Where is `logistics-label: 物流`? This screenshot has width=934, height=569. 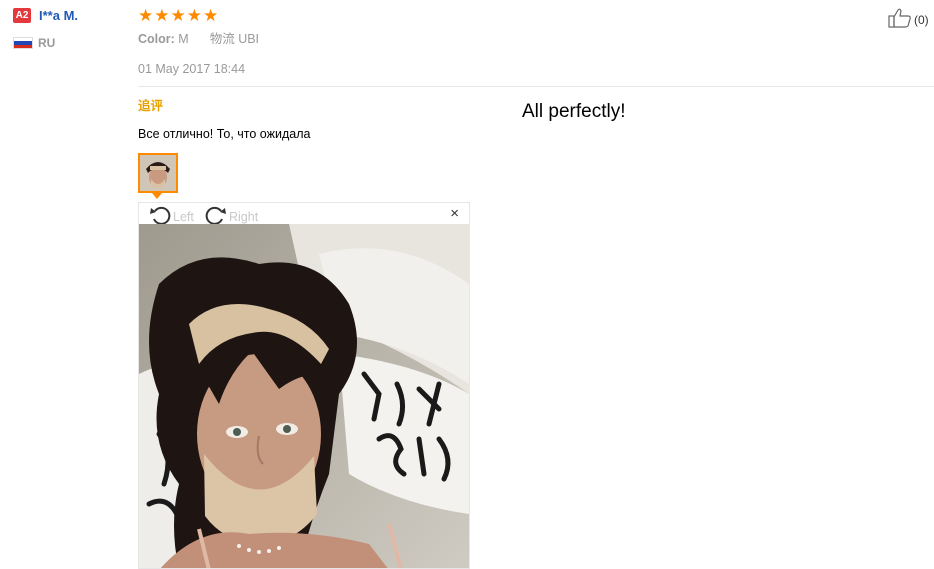
logistics-label: 物流 is located at coordinates (222, 39).